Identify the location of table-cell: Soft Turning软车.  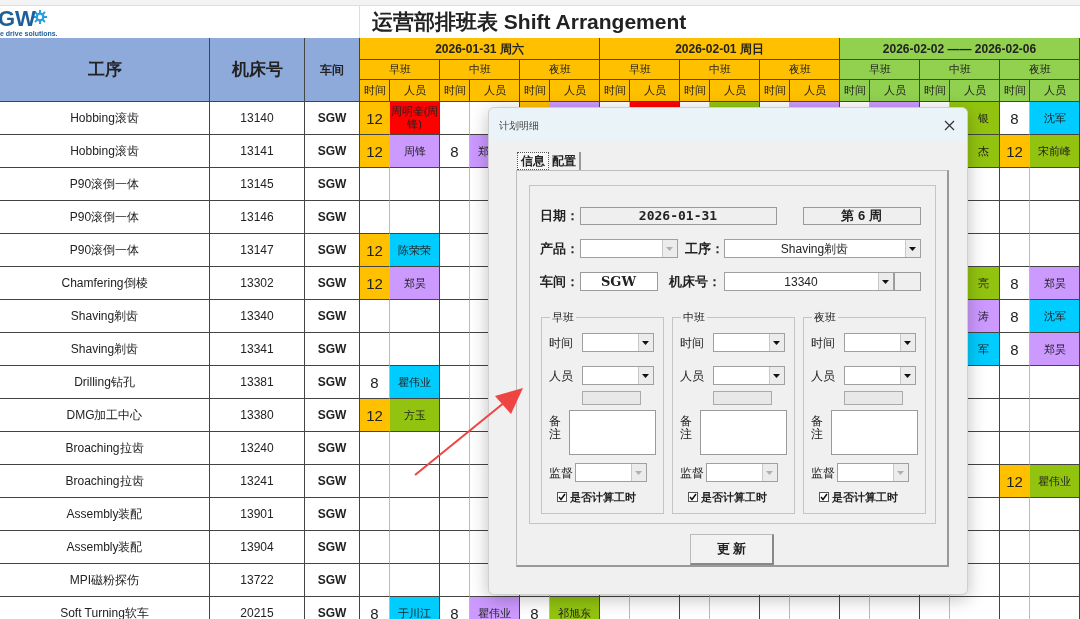
(105, 608).